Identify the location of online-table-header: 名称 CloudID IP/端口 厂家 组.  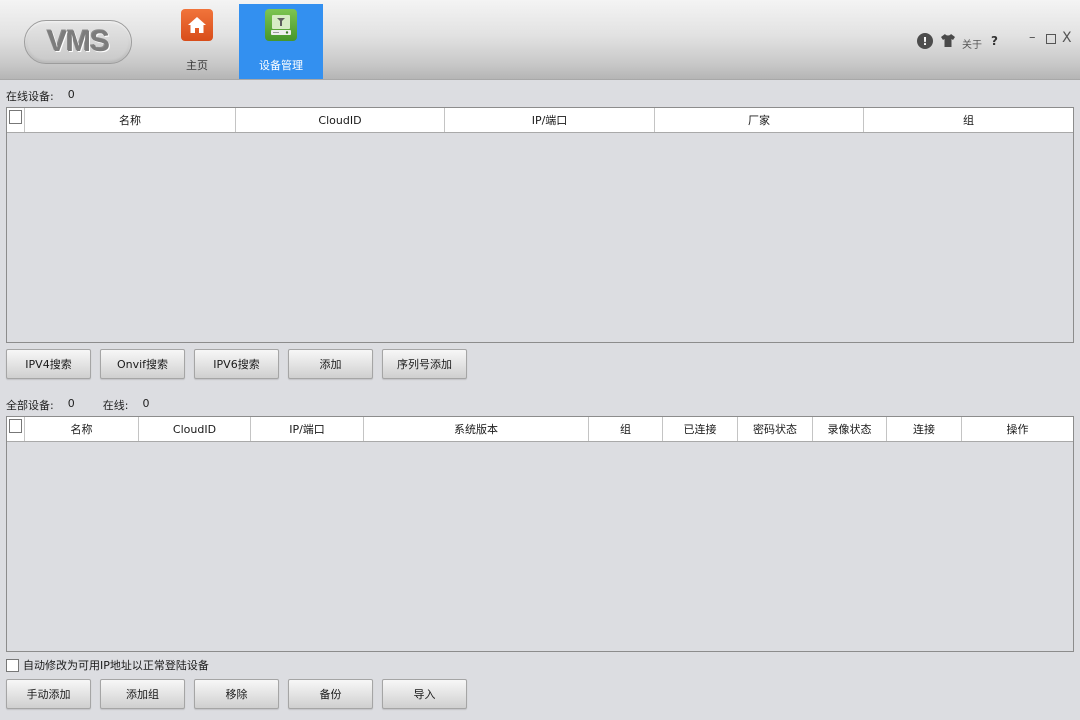
(540, 120).